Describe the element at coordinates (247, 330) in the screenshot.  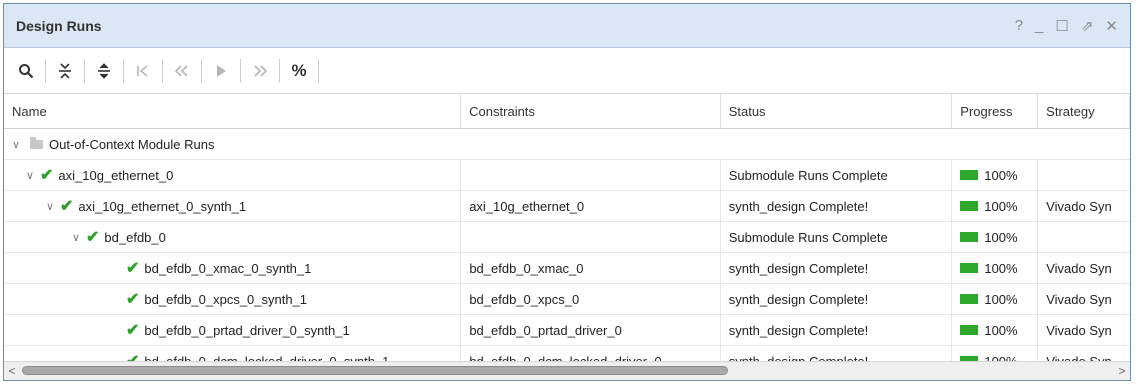
I see `run-name: bd_efdb_0_prtad_driver_0_synth_1` at that location.